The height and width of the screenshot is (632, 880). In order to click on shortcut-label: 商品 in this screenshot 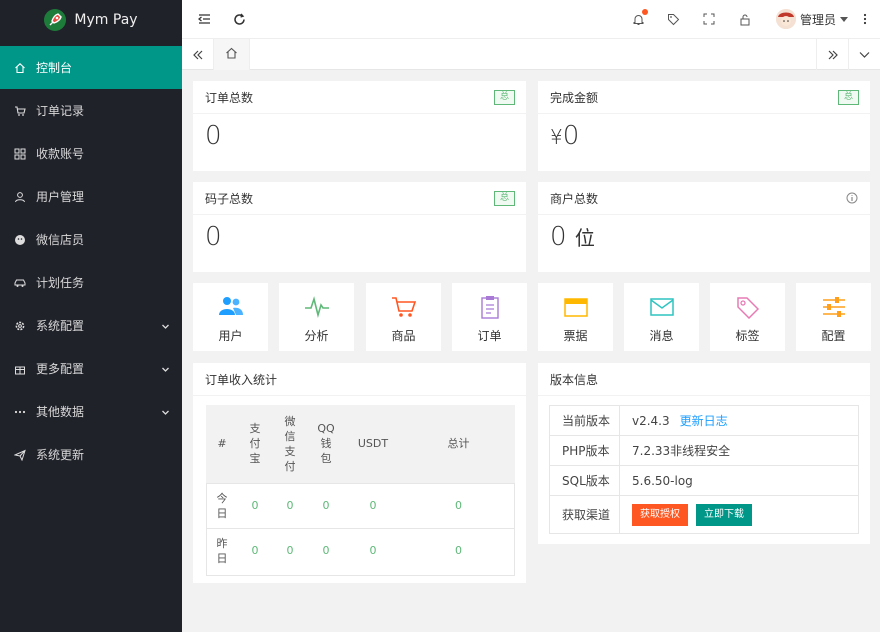, I will do `click(403, 336)`.